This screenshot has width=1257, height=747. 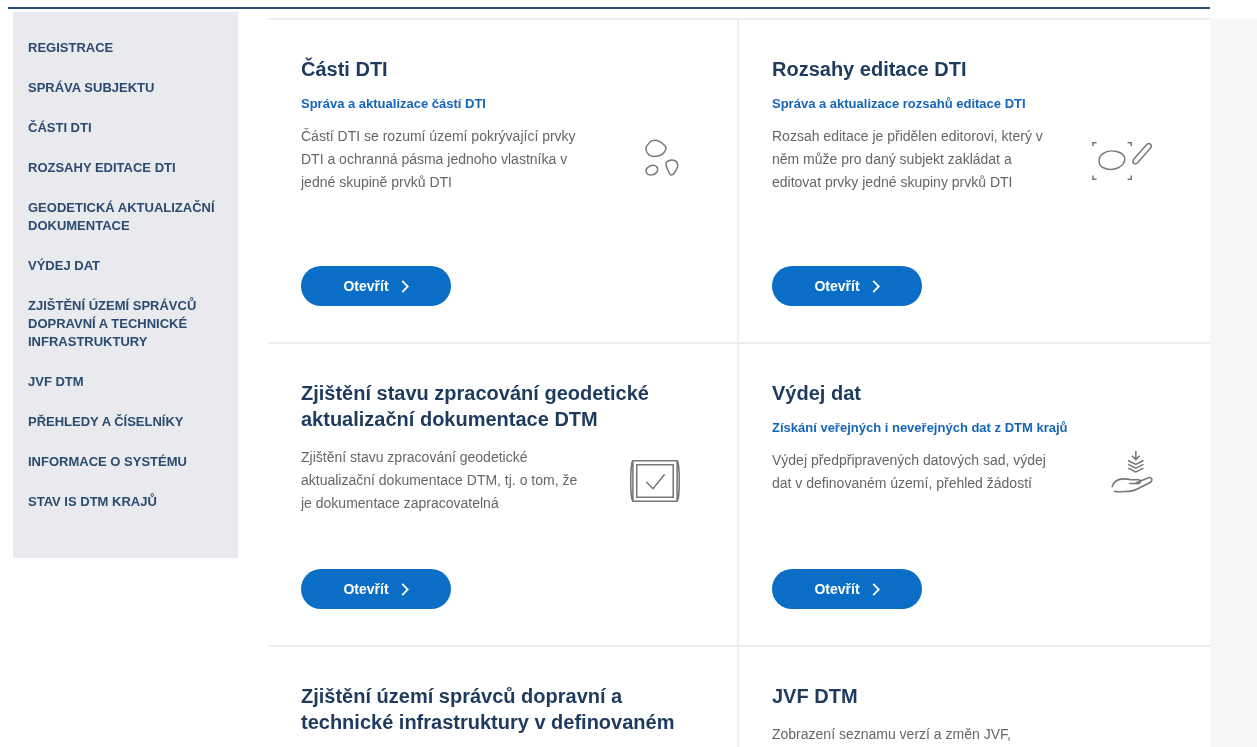 What do you see at coordinates (920, 427) in the screenshot?
I see `card-subtitle: Získání veřejných i neveřejných dat z DTM krajů` at bounding box center [920, 427].